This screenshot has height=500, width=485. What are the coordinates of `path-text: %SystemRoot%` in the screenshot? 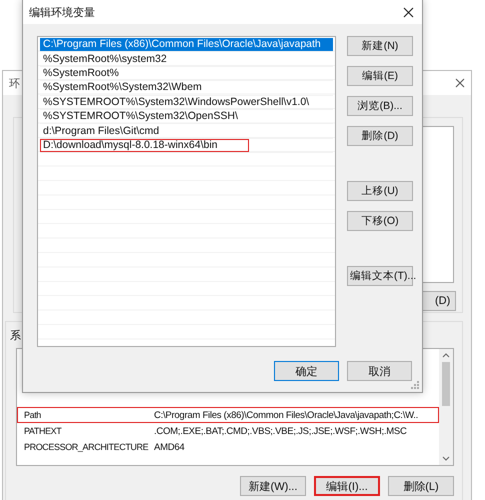 It's located at (81, 73).